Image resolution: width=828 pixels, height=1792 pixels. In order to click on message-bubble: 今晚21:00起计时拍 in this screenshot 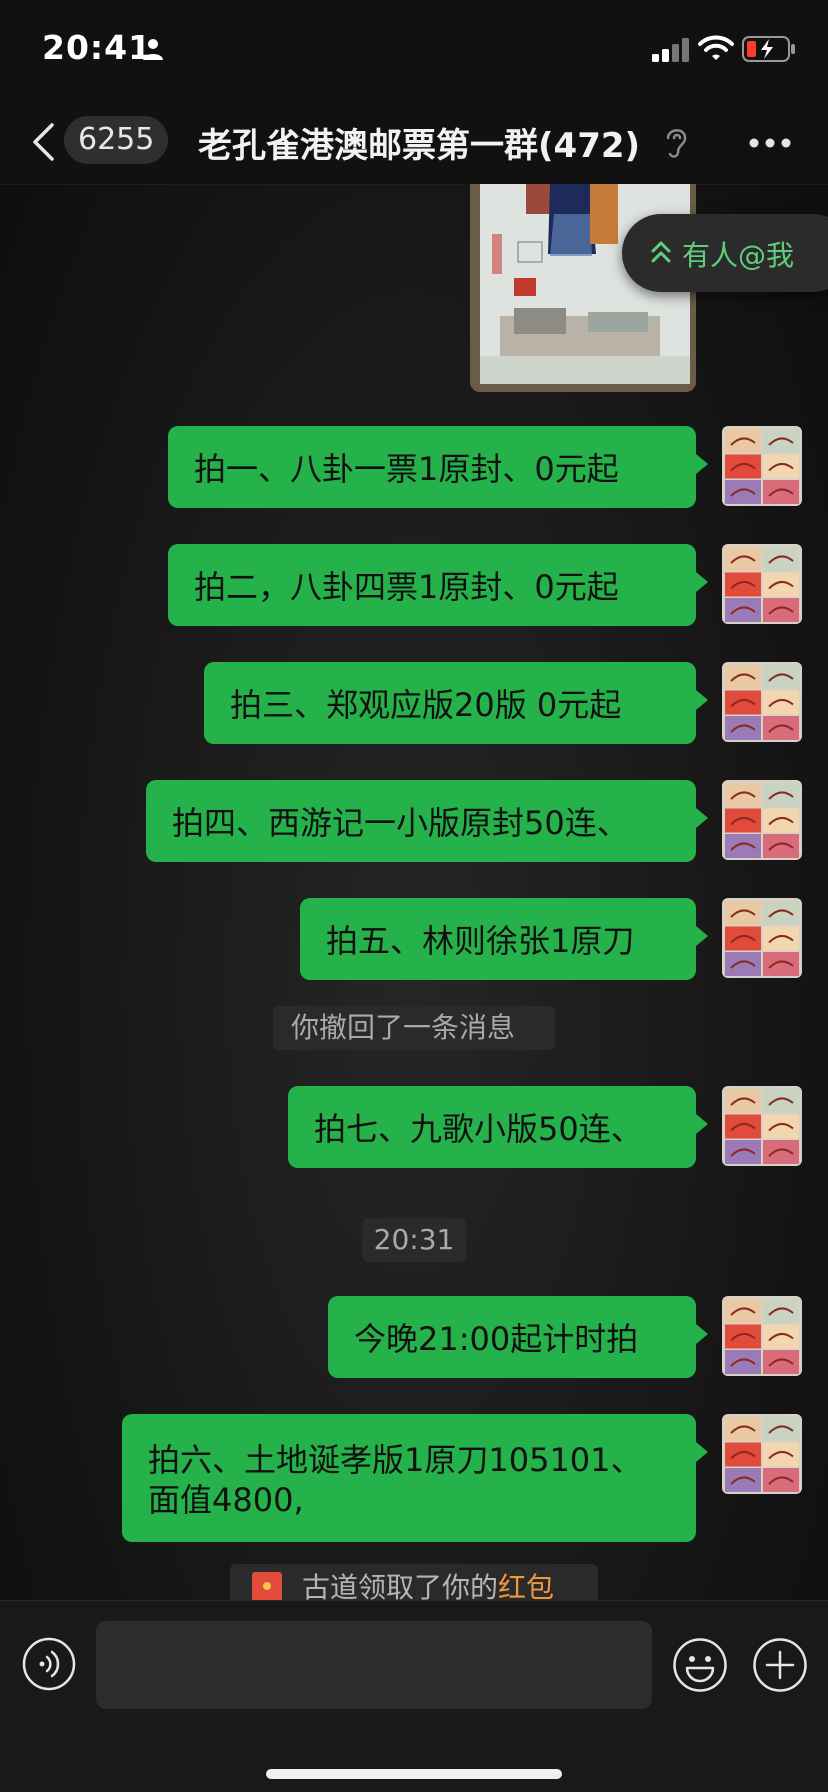, I will do `click(518, 1337)`.